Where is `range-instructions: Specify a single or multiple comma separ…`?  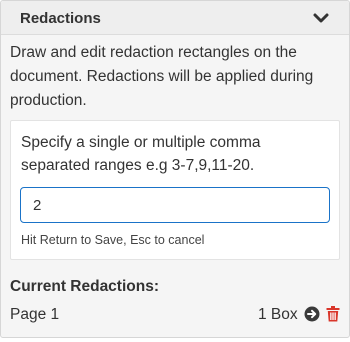 range-instructions: Specify a single or multiple comma separ… is located at coordinates (141, 154).